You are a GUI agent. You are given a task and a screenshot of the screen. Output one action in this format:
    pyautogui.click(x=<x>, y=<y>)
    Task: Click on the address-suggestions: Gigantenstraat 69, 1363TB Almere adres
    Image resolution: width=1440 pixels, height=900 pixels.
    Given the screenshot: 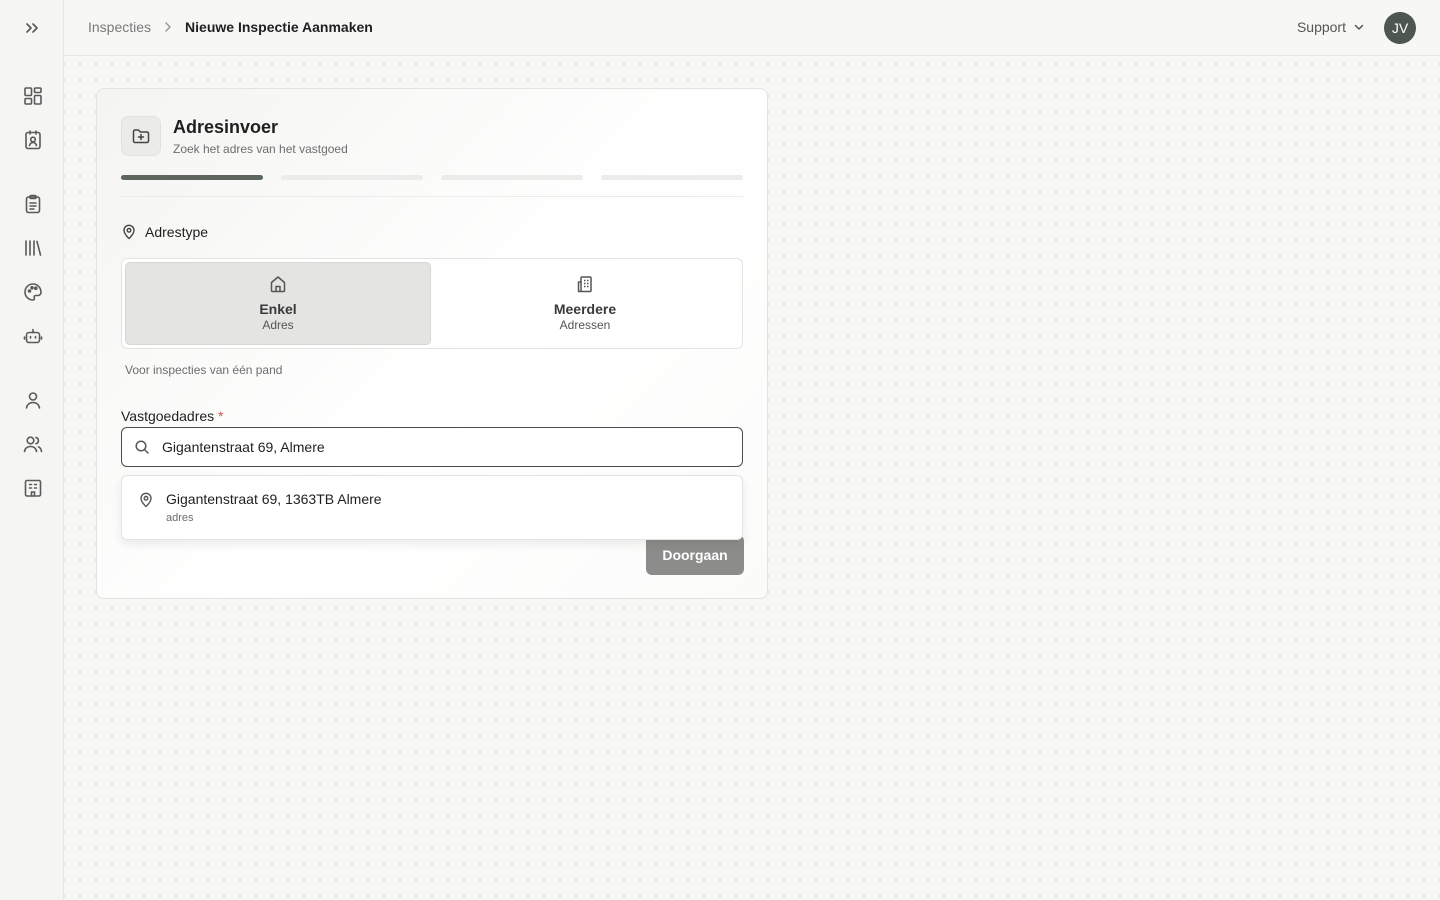 What is the action you would take?
    pyautogui.click(x=432, y=507)
    